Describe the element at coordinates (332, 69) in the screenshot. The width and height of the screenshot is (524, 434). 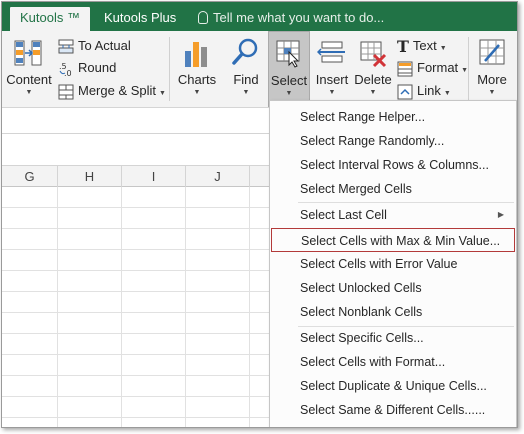
I see `insert-button: Insert ▼` at that location.